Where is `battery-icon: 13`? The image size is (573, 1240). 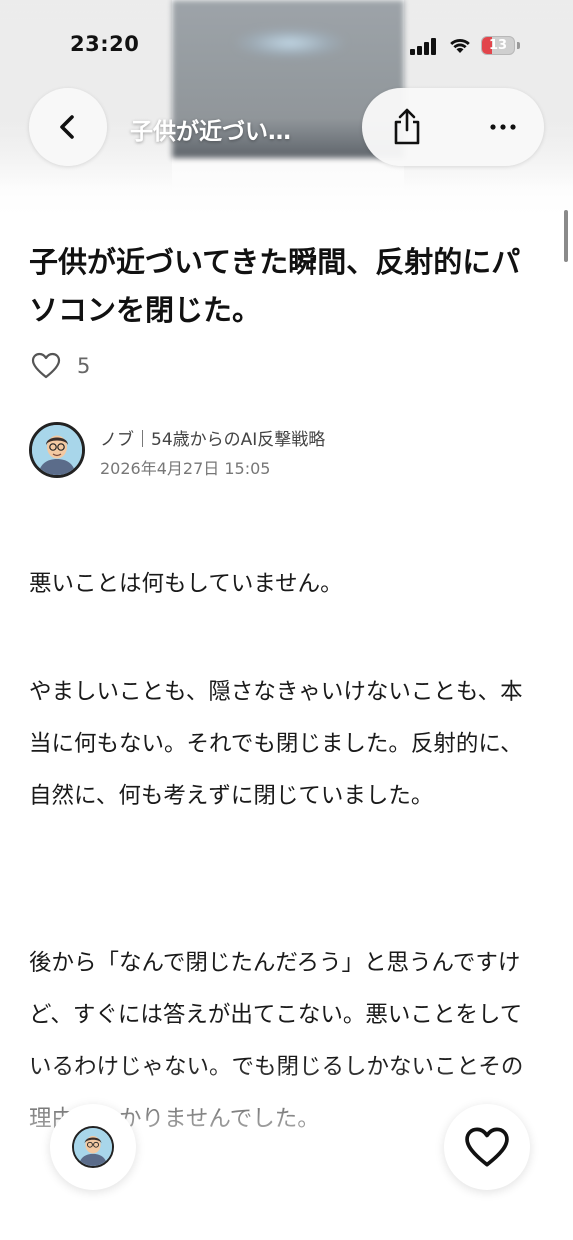
battery-icon: 13 is located at coordinates (498, 45).